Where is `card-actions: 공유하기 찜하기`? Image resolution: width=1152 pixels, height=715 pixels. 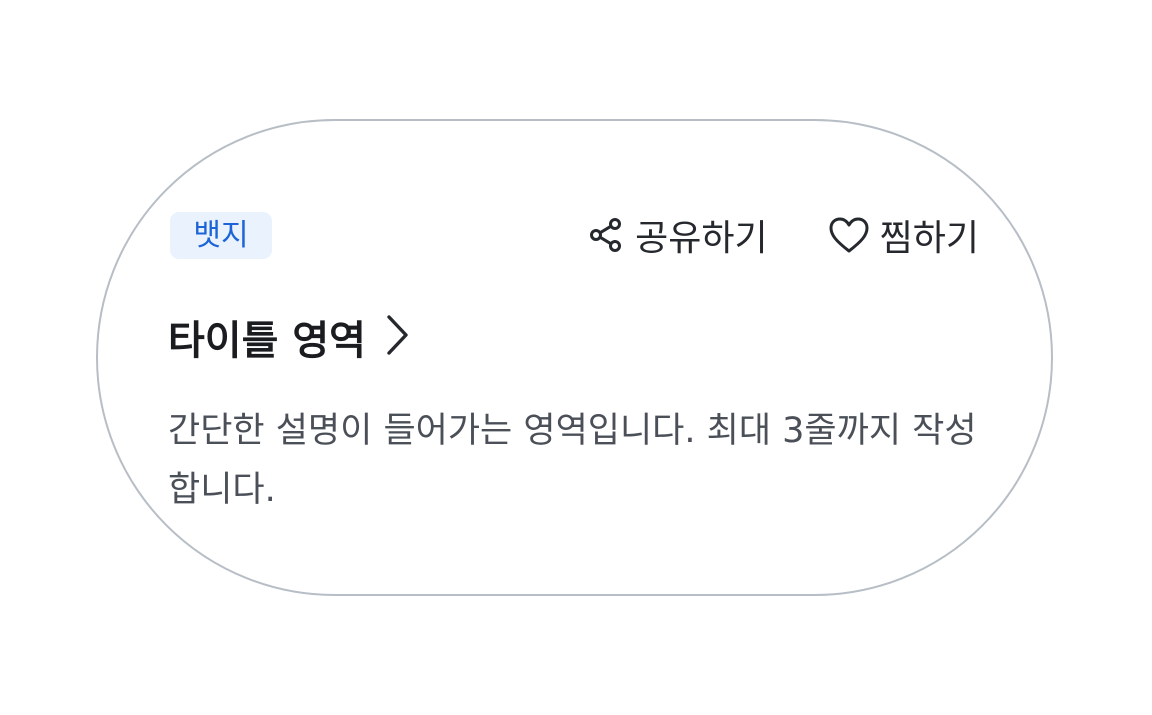 card-actions: 공유하기 찜하기 is located at coordinates (783, 235).